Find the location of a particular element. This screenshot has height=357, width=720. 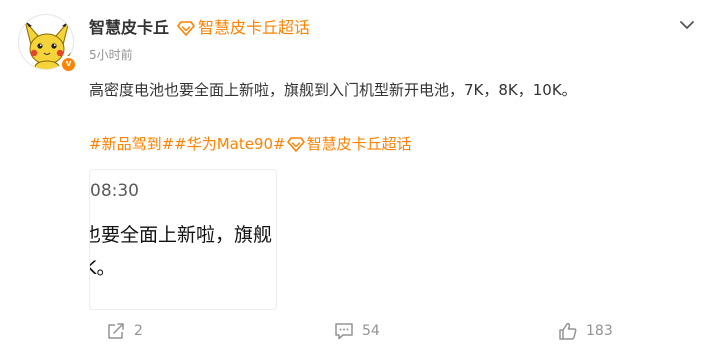

supertopic-link: 智慧皮卡丘超话 is located at coordinates (243, 28).